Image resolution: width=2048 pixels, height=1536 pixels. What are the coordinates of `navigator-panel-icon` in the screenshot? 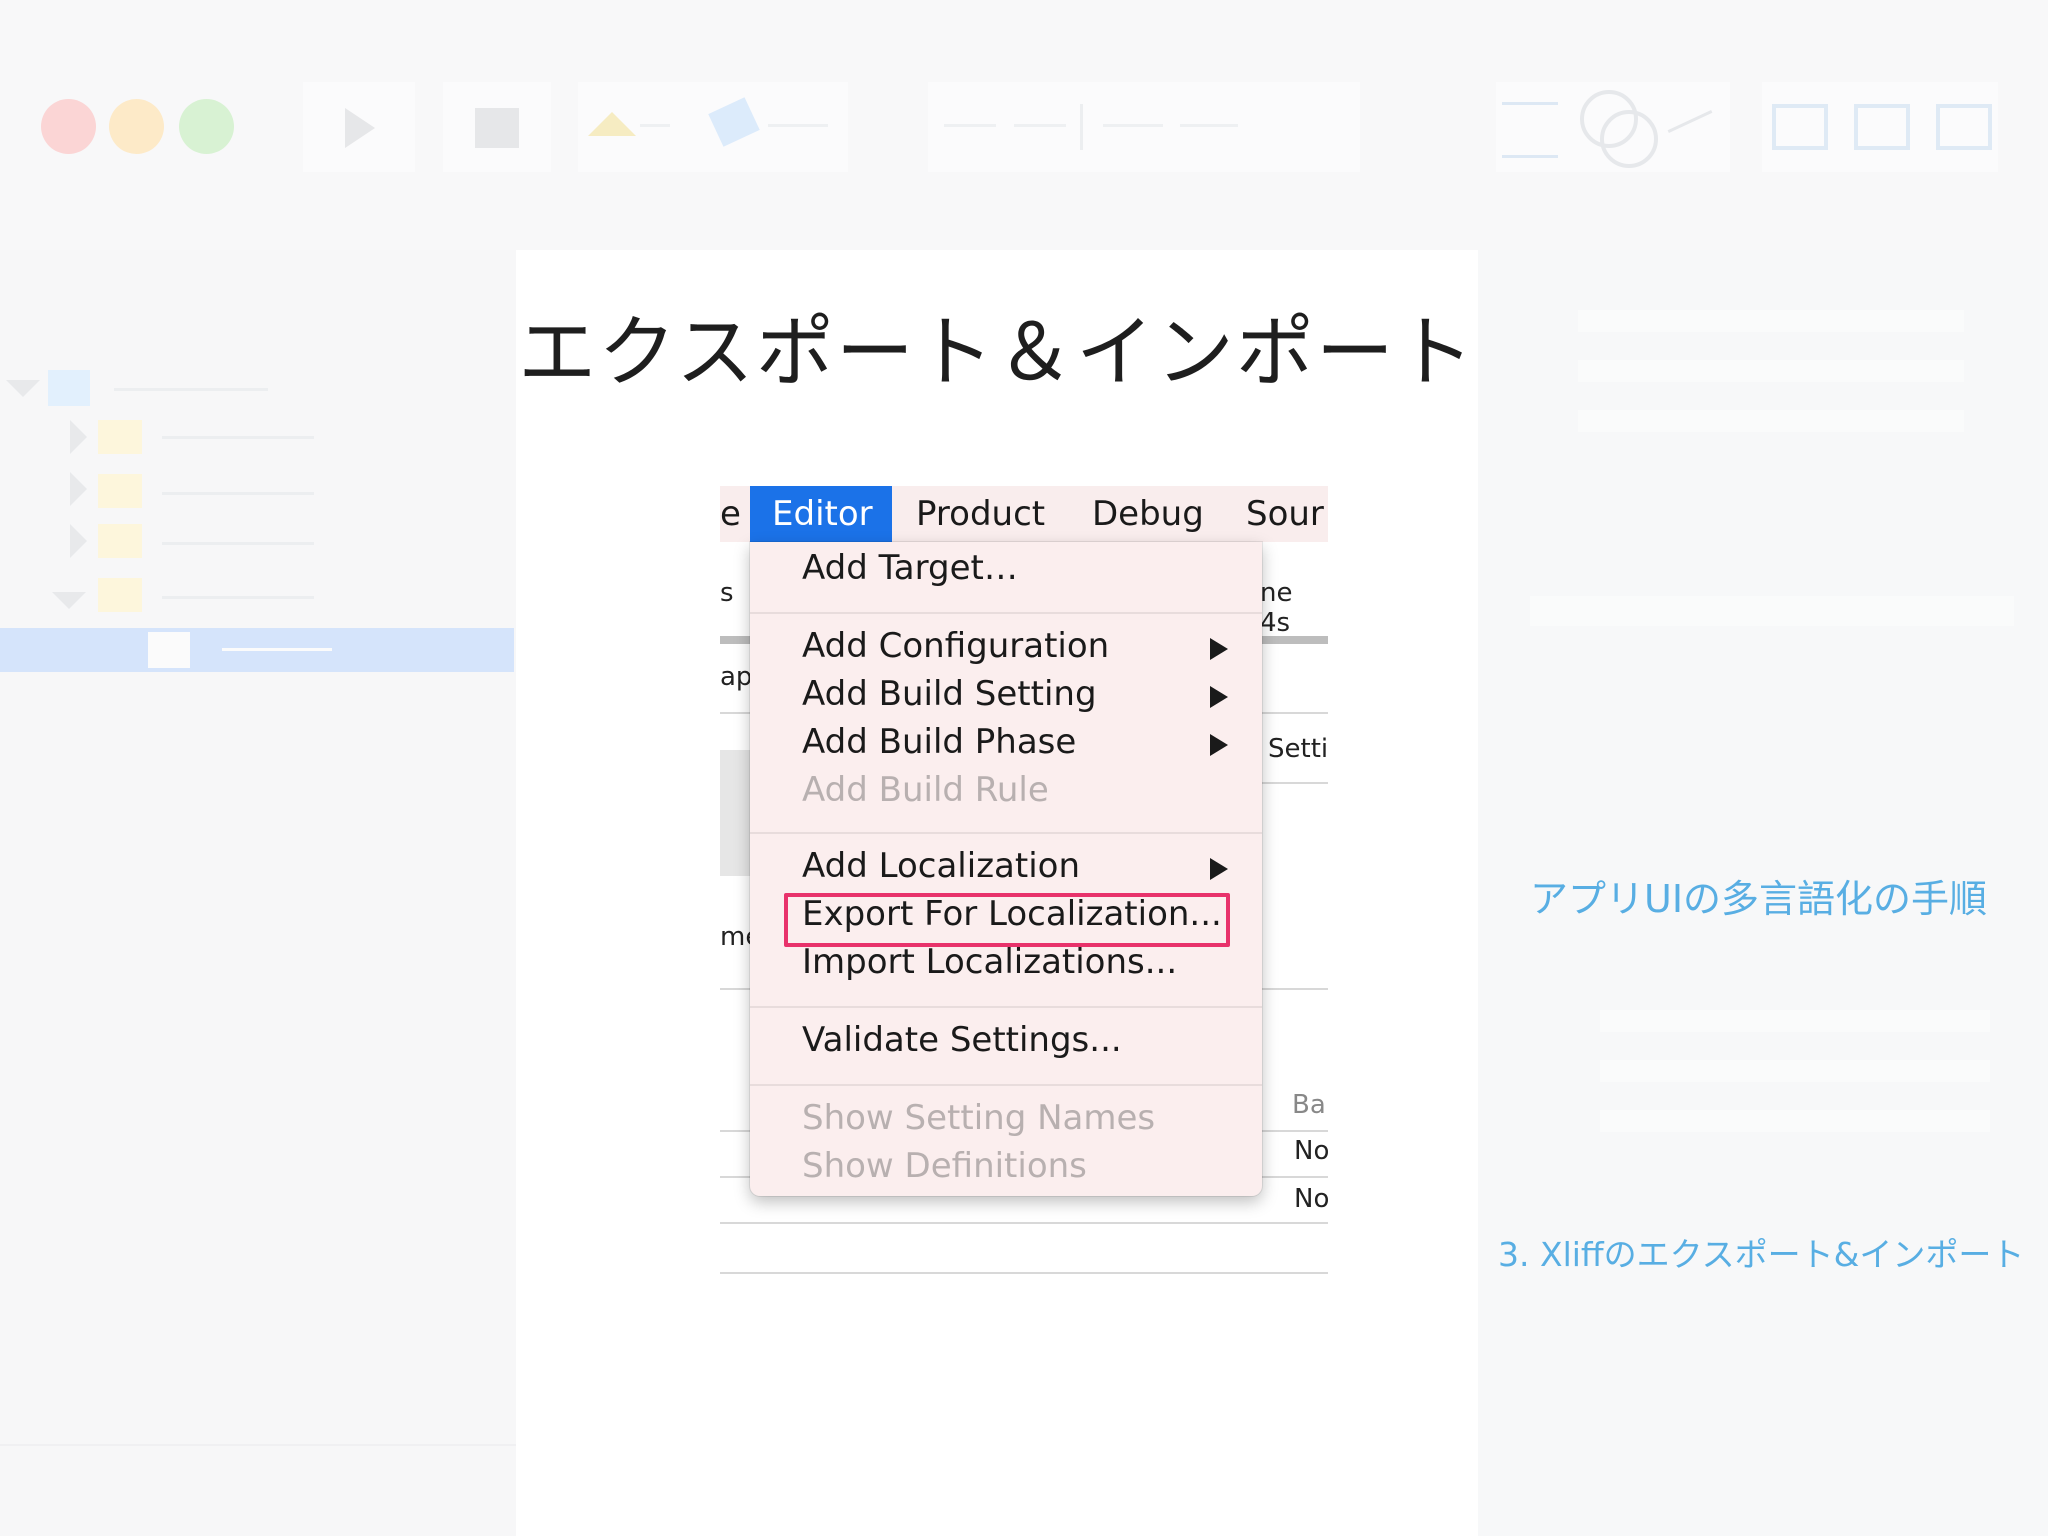 It's located at (1800, 127).